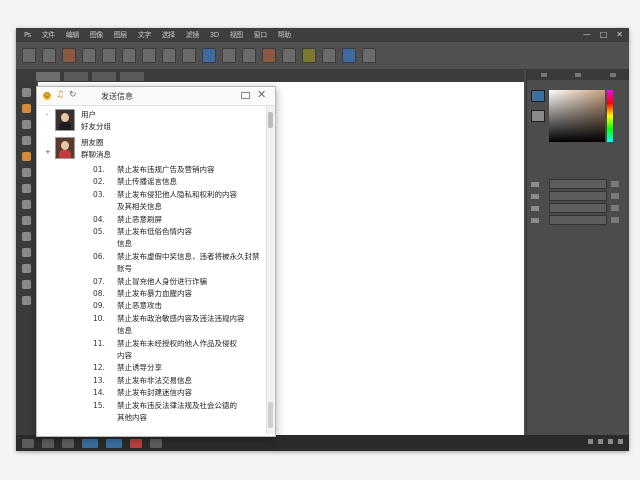  Describe the element at coordinates (261, 94) in the screenshot. I see `close-button: ✕` at that location.